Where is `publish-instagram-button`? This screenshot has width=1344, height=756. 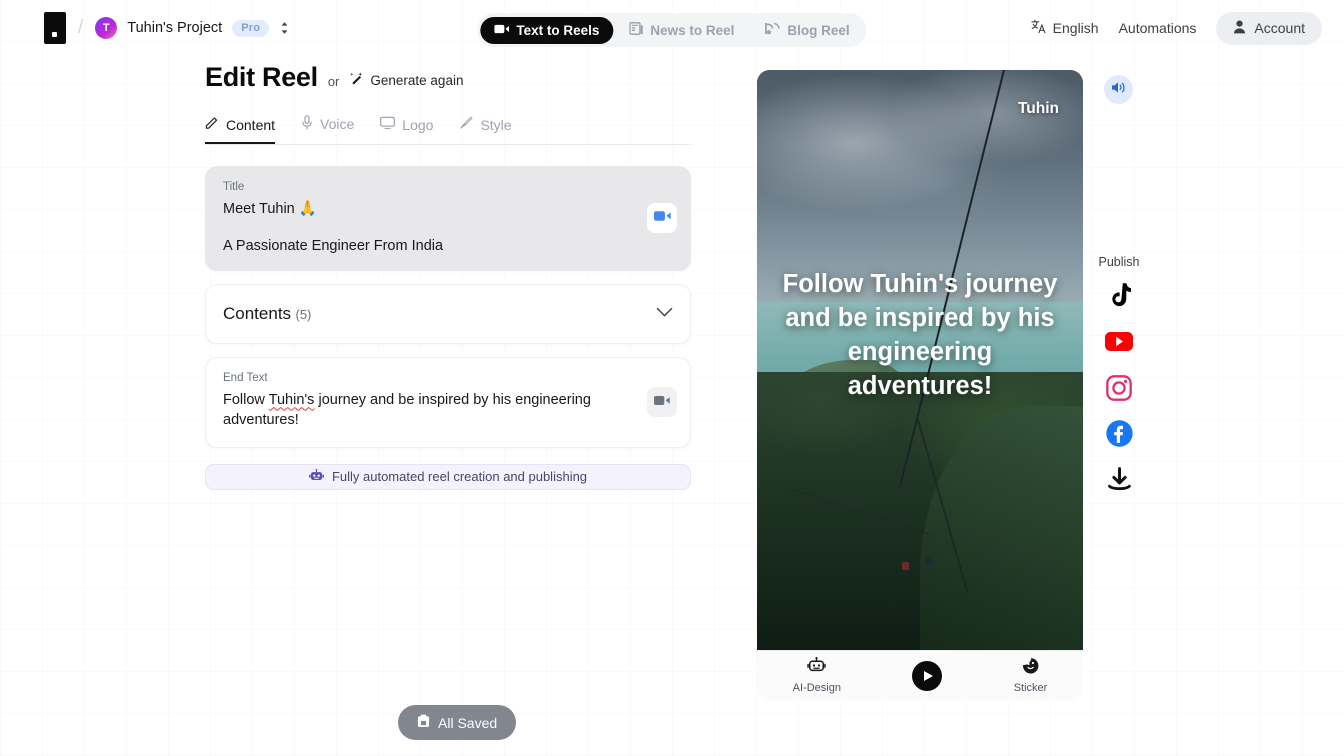 publish-instagram-button is located at coordinates (1119, 390).